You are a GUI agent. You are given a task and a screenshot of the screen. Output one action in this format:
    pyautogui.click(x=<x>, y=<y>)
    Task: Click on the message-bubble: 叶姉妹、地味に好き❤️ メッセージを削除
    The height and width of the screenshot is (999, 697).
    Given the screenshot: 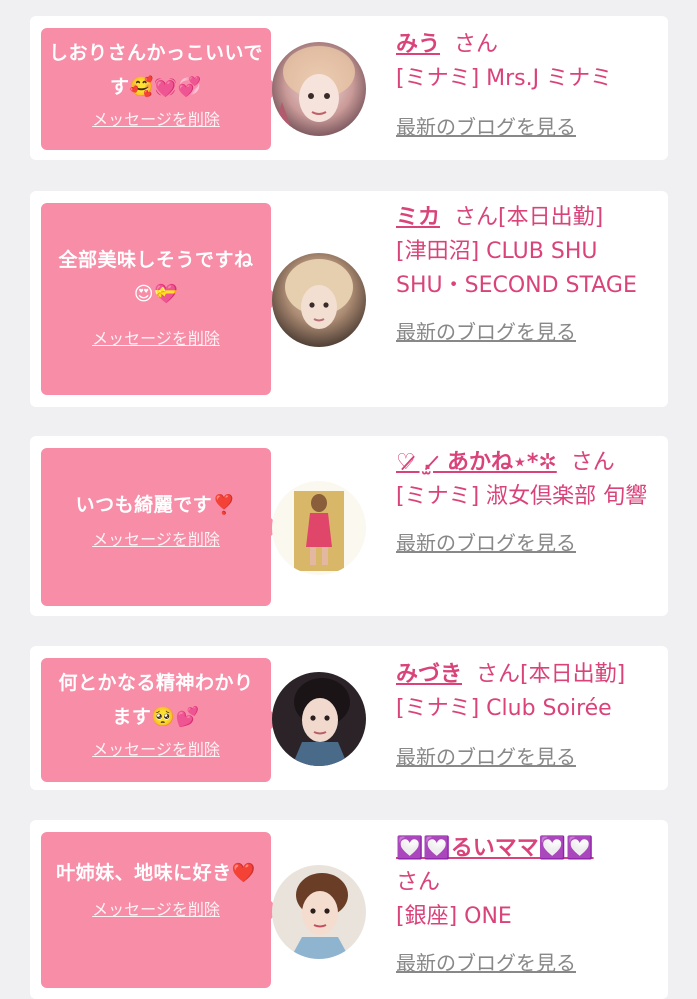 What is the action you would take?
    pyautogui.click(x=160, y=910)
    